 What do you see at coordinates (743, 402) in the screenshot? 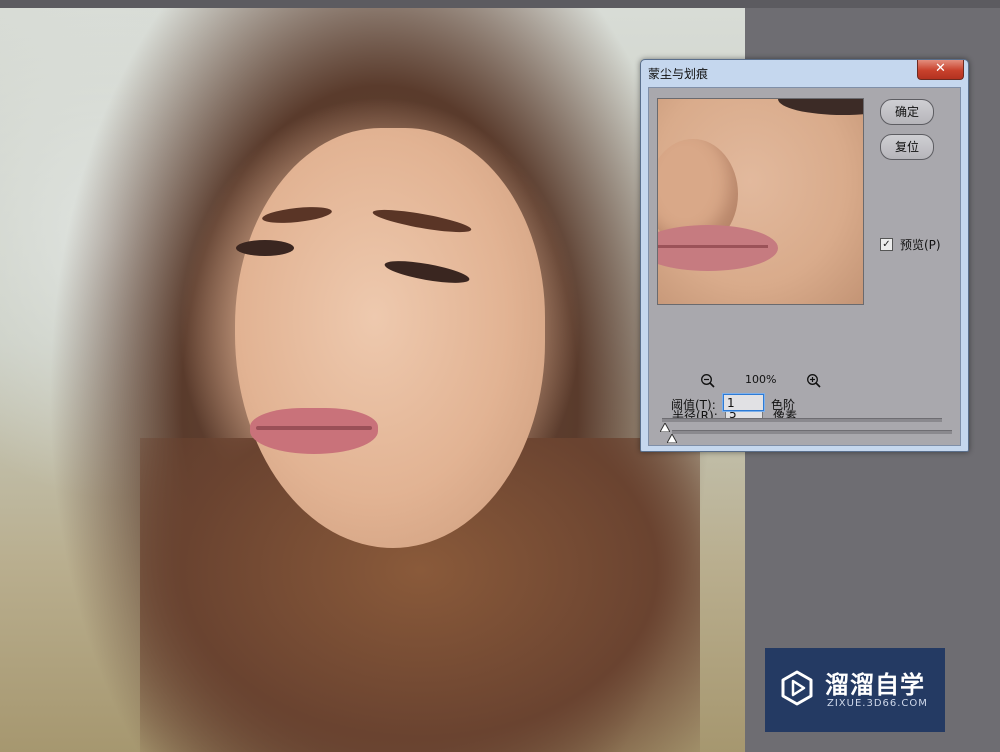
I see `threshold-input: 1` at bounding box center [743, 402].